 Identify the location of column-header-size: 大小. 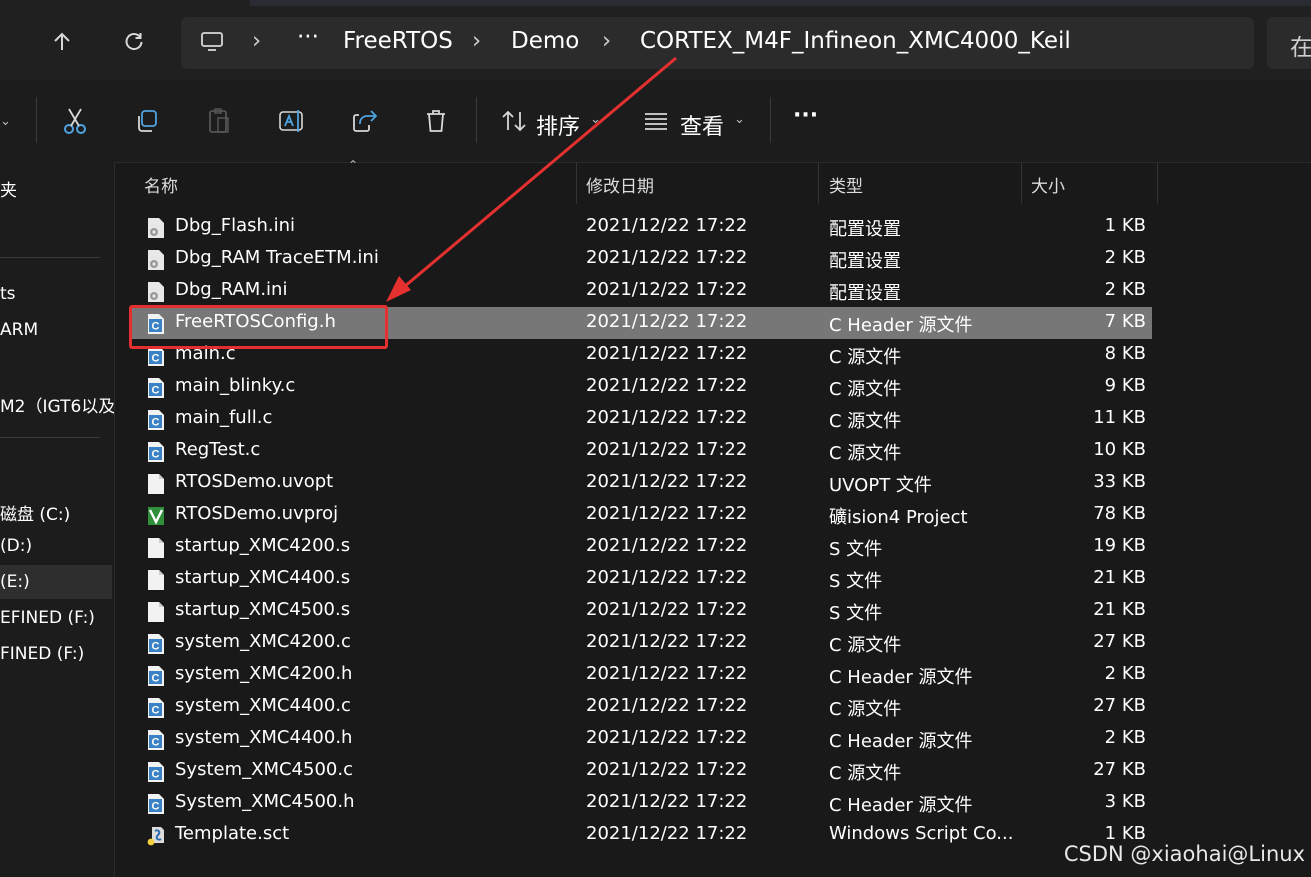
(1048, 184).